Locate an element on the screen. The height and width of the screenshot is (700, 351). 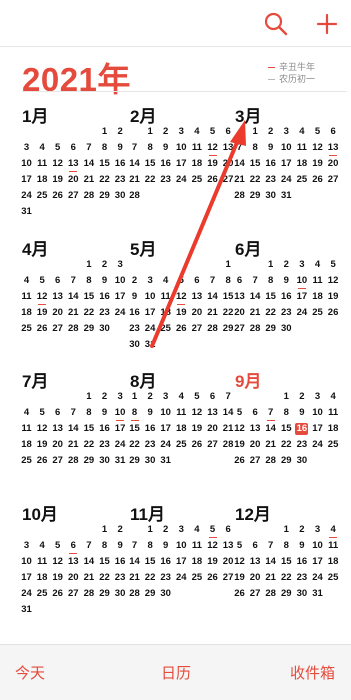
tab-inbox: 收件箱 is located at coordinates (312, 672).